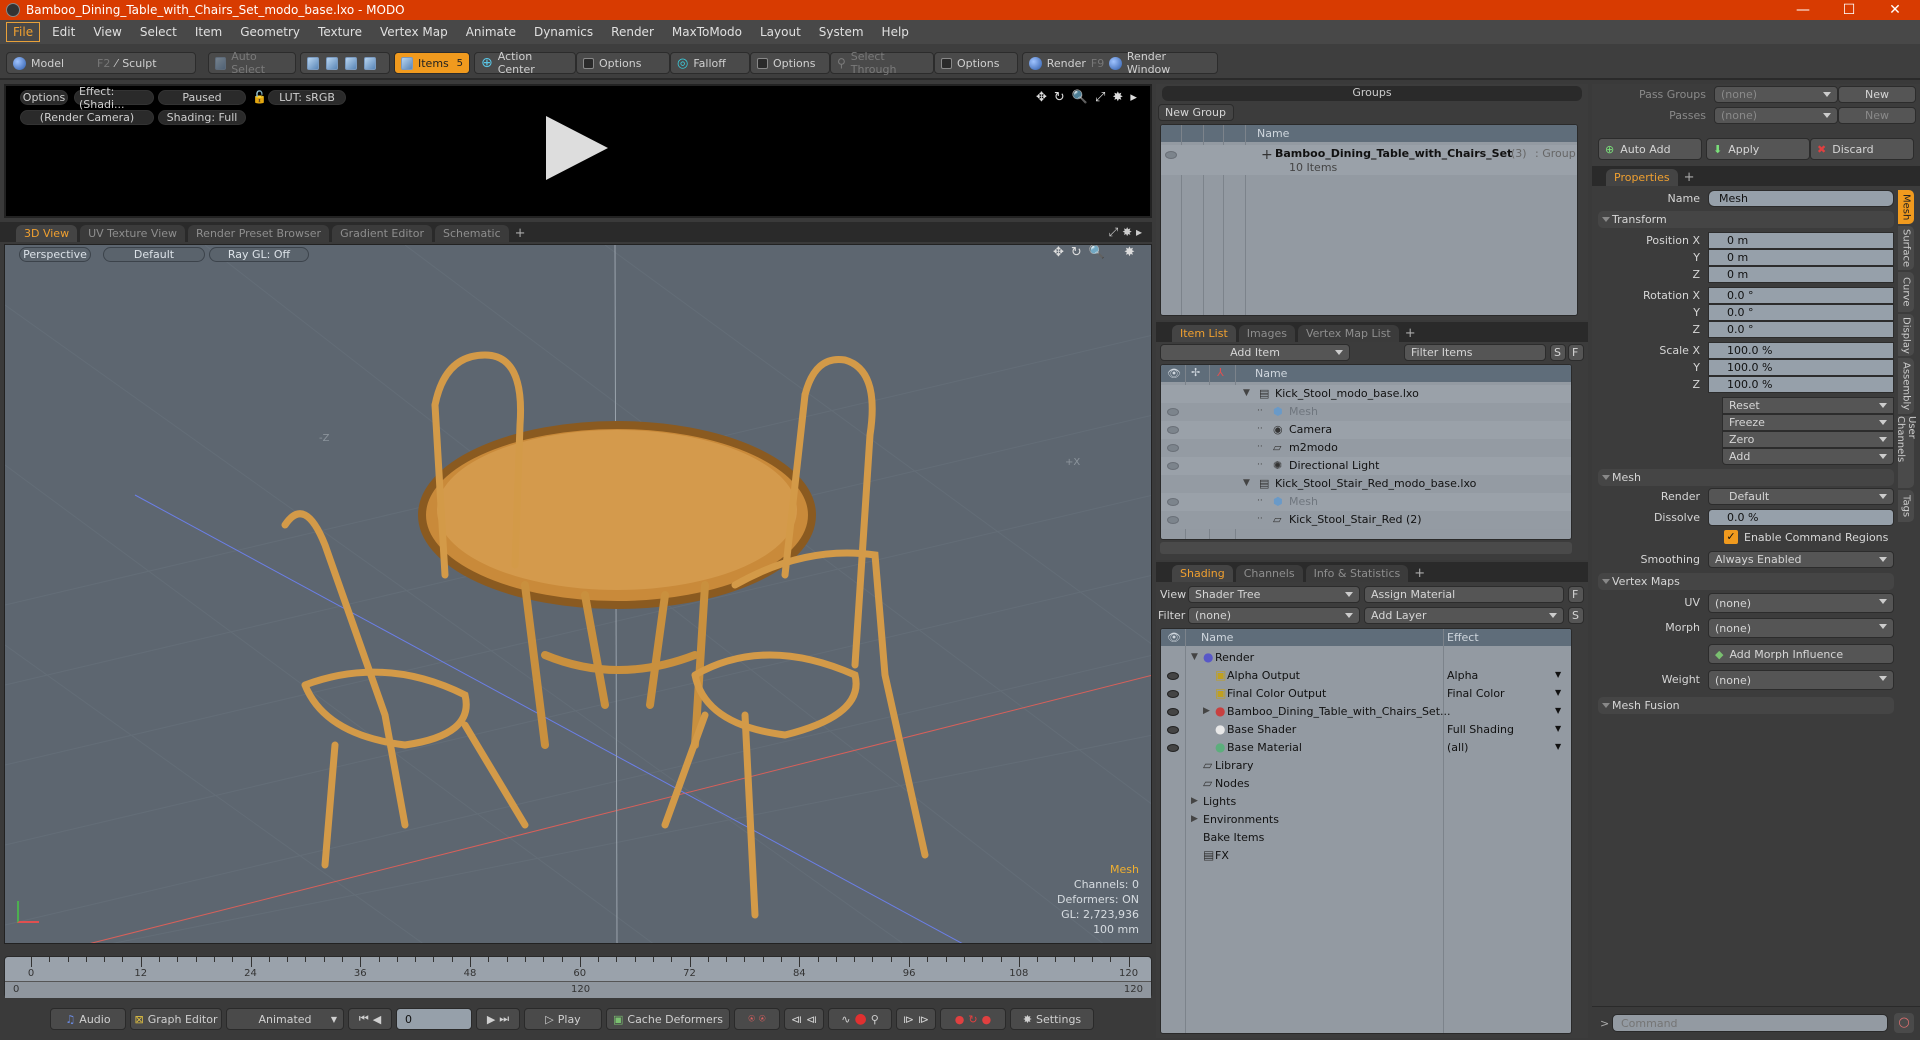  Describe the element at coordinates (976, 63) in the screenshot. I see `select-through-options-button: Options` at that location.